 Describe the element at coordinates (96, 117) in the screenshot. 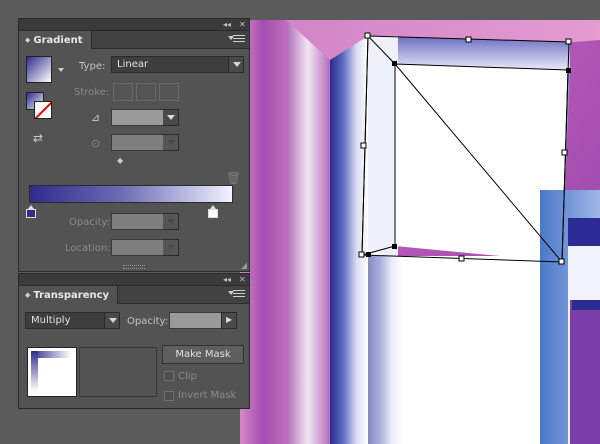

I see `angle-icon: ⊿` at that location.